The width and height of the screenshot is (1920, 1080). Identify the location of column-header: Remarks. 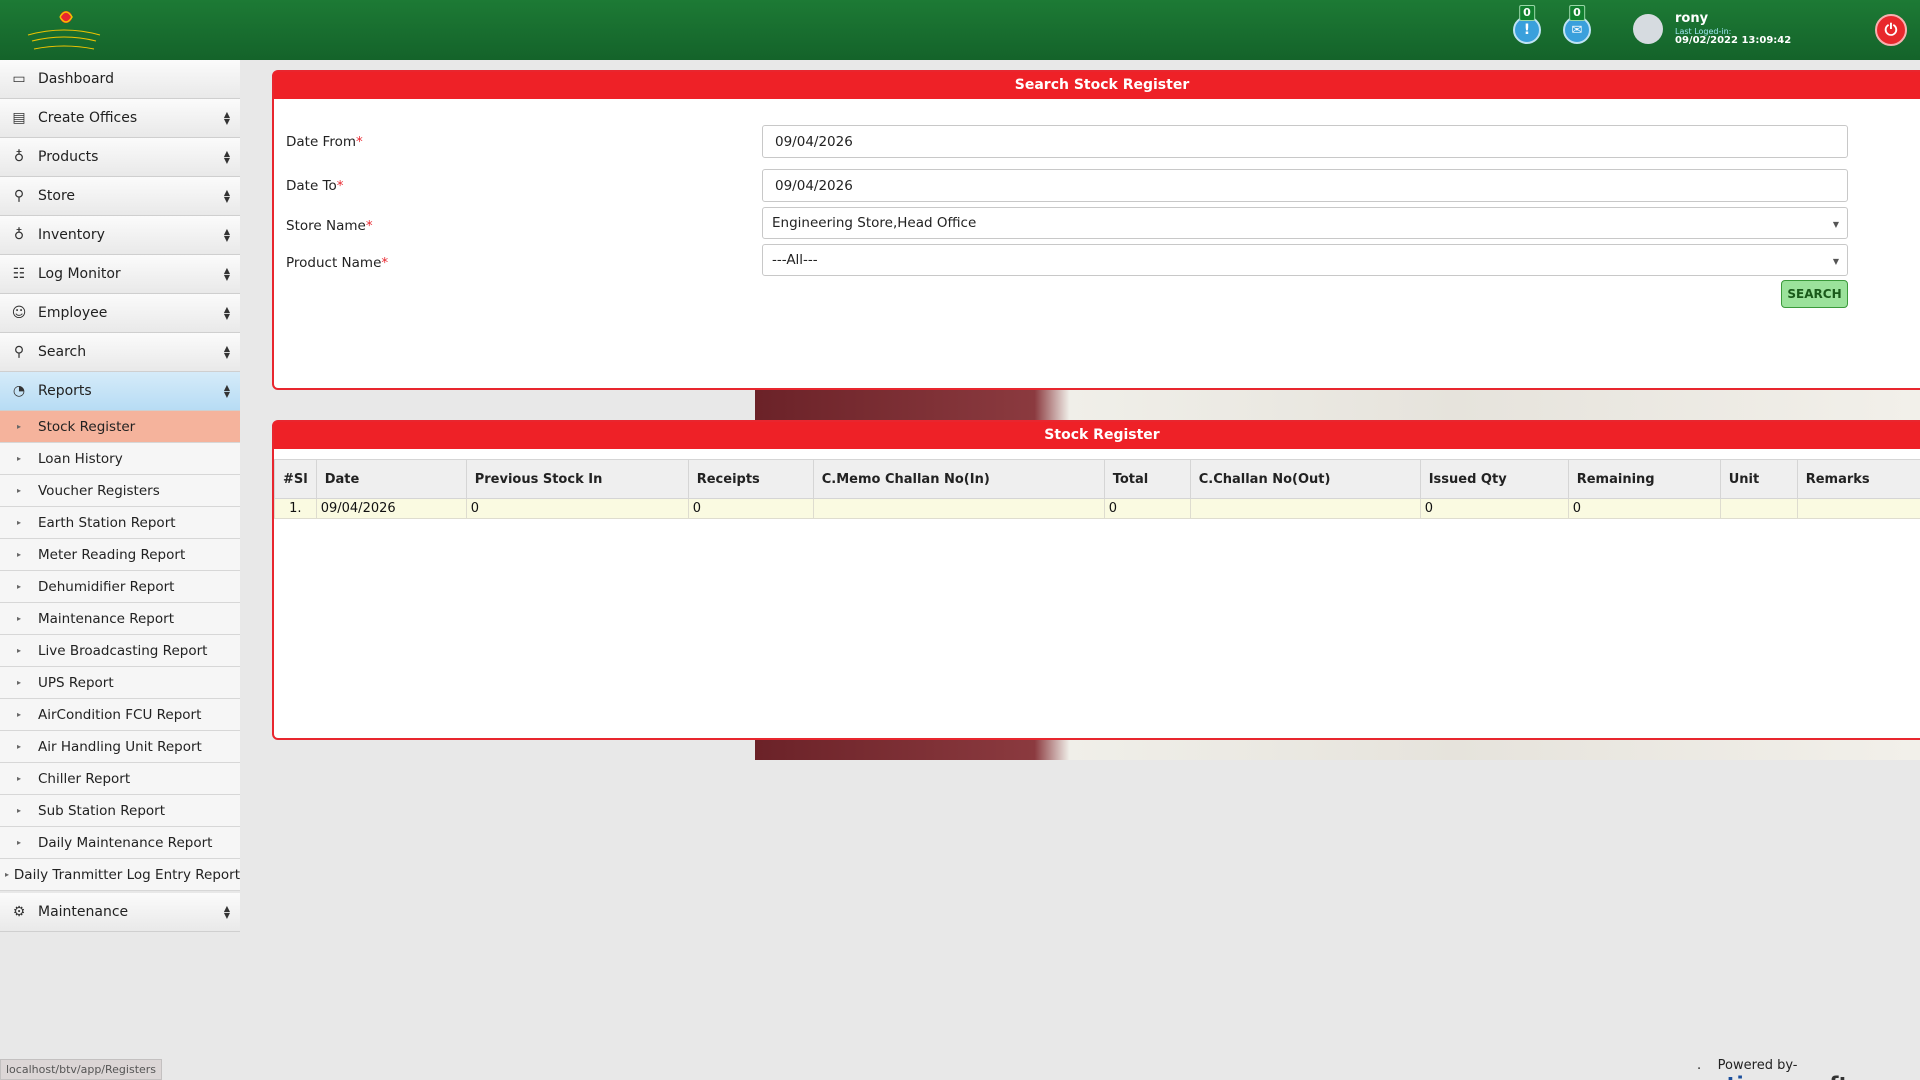
(1858, 479).